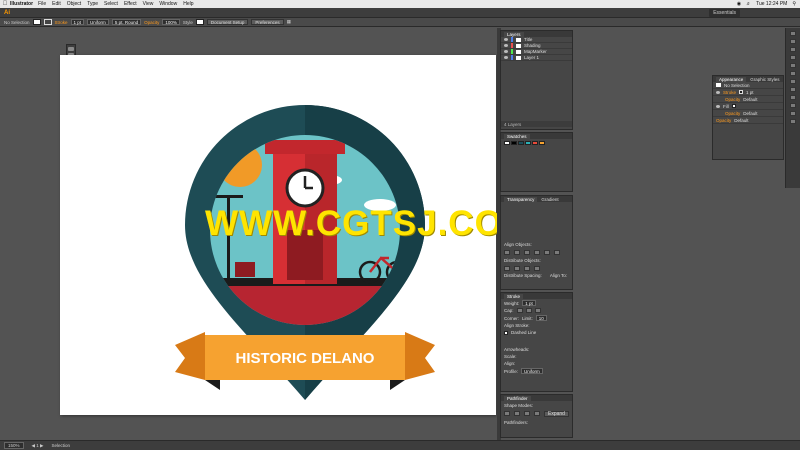 The image size is (800, 450). Describe the element at coordinates (517, 252) in the screenshot. I see `align-center-icon` at that location.